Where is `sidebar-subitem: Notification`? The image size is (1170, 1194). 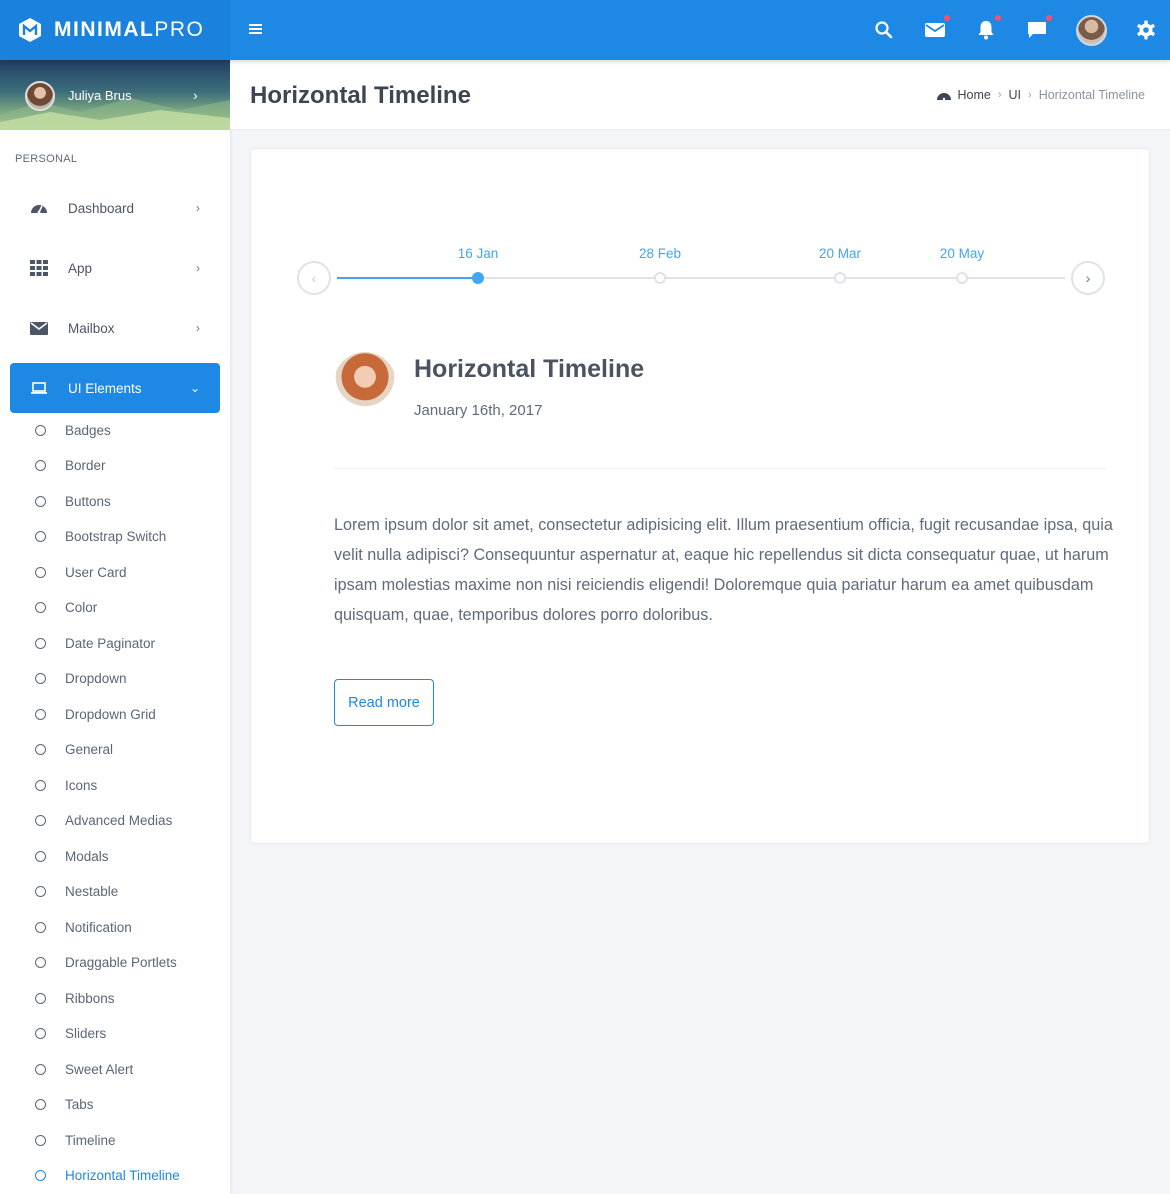 sidebar-subitem: Notification is located at coordinates (83, 927).